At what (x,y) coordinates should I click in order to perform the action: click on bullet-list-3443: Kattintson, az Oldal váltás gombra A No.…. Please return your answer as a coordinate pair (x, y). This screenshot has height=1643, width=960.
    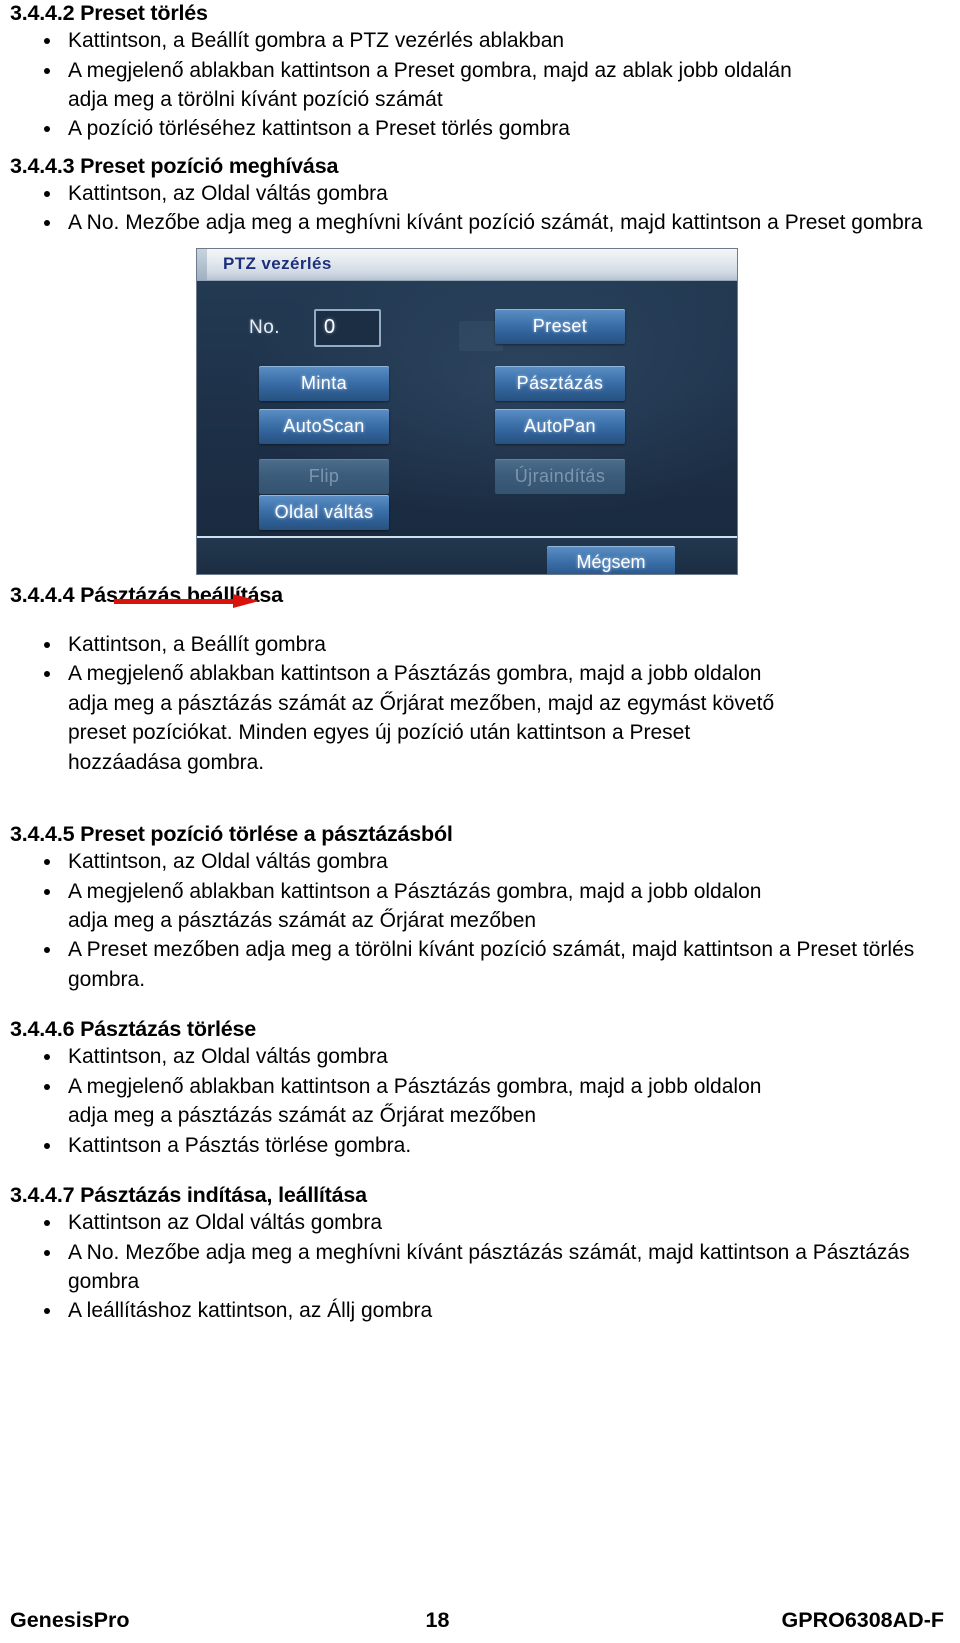
    Looking at the image, I should click on (476, 208).